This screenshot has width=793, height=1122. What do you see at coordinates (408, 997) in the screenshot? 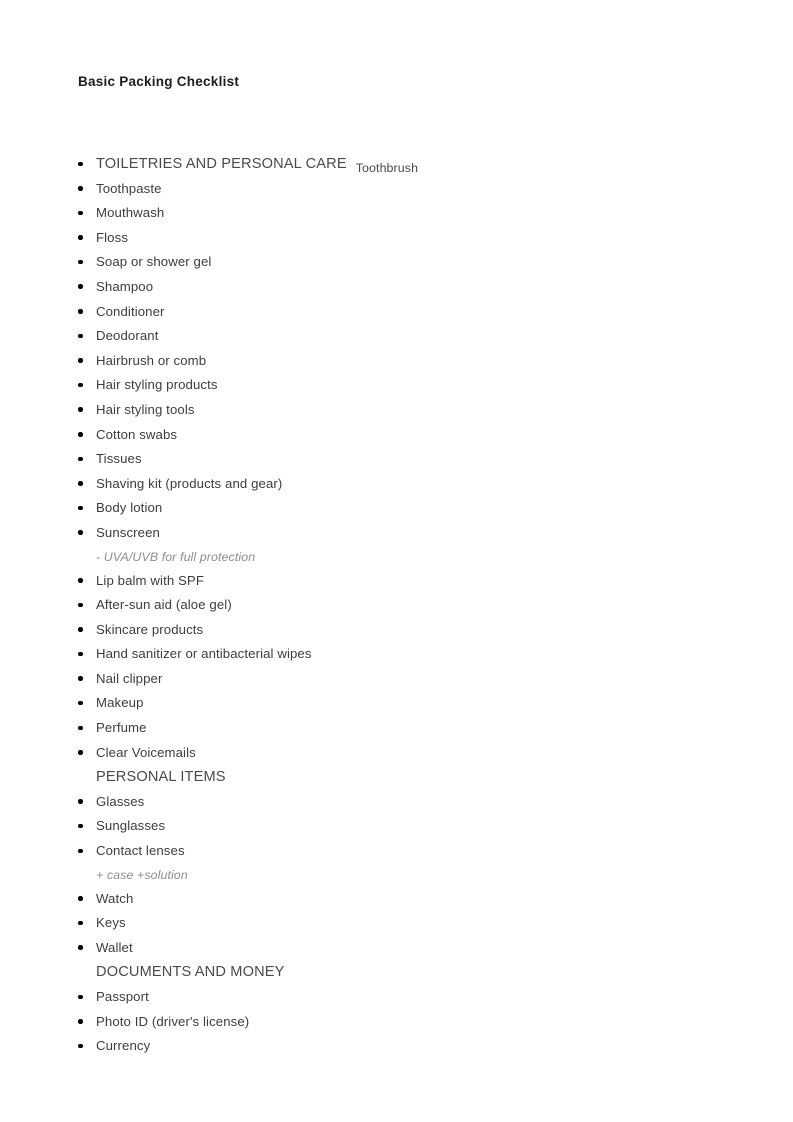
I see `checklist-item: Passport` at bounding box center [408, 997].